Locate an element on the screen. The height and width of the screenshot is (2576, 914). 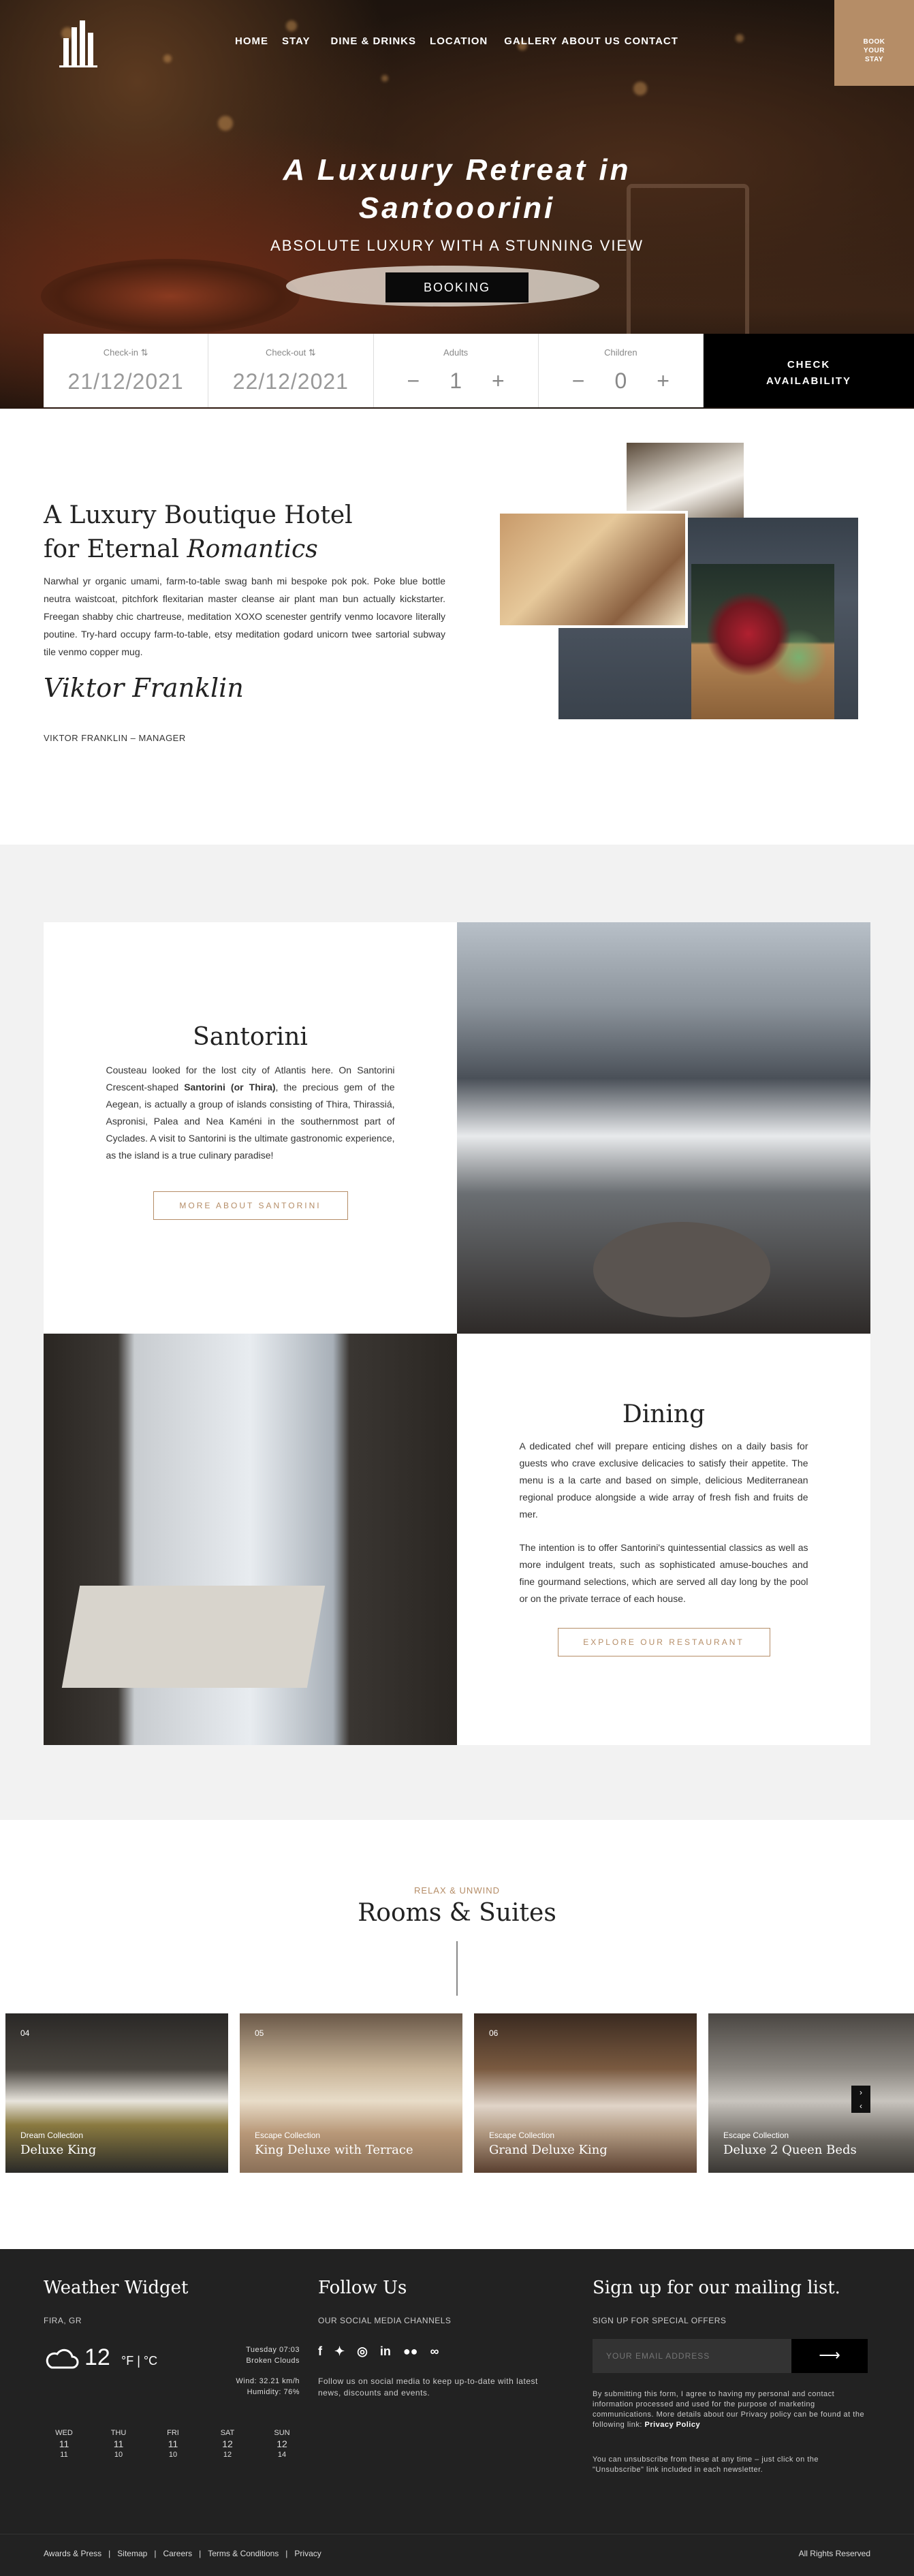
social-label: OUR SOCIAL MEDIA CHANNELS is located at coordinates (385, 2320).